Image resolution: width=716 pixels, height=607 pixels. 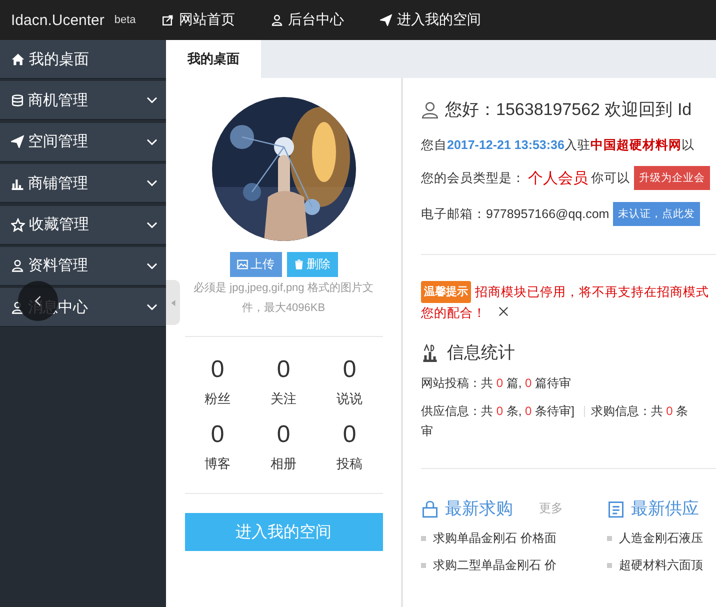 I want to click on notice-text: 招商模块已停用，将不再支持在招商模式, so click(x=592, y=292).